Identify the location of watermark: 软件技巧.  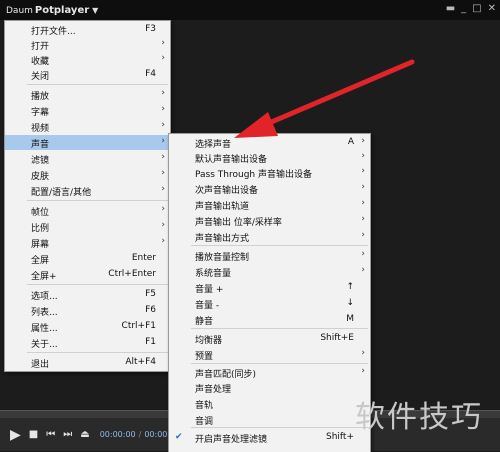
(419, 417).